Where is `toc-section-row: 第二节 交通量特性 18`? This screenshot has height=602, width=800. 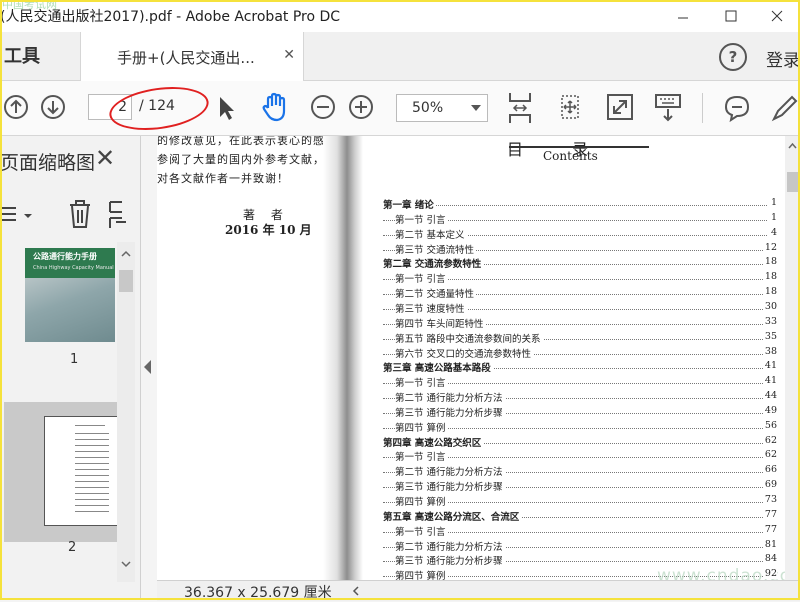 toc-section-row: 第二节 交通量特性 18 is located at coordinates (580, 293).